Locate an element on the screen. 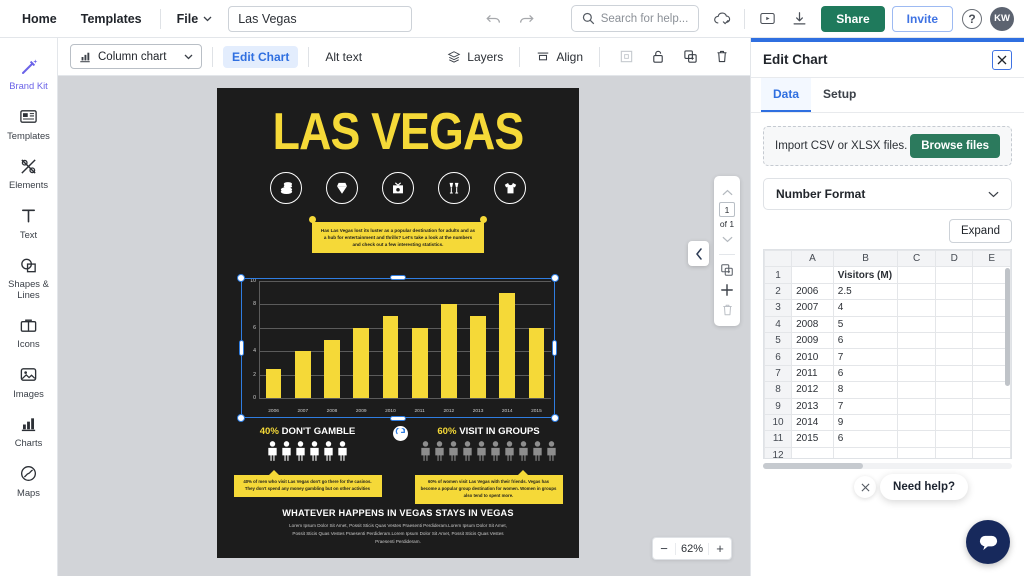  spreadsheet-cell: 2009 is located at coordinates (812, 340).